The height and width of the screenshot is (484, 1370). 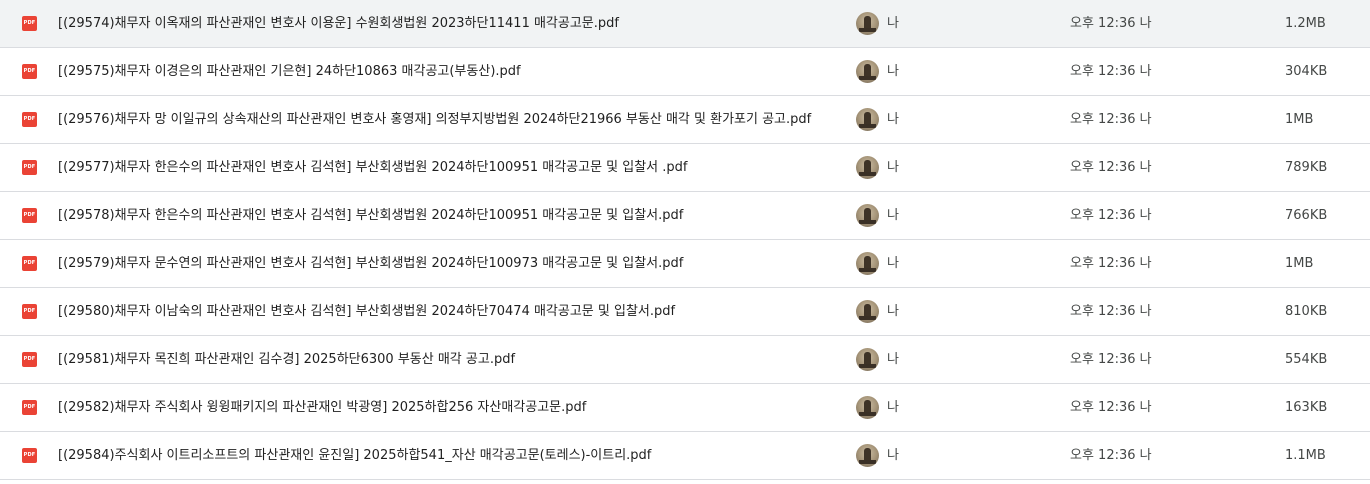 I want to click on file-size: 304KB, so click(x=1306, y=71).